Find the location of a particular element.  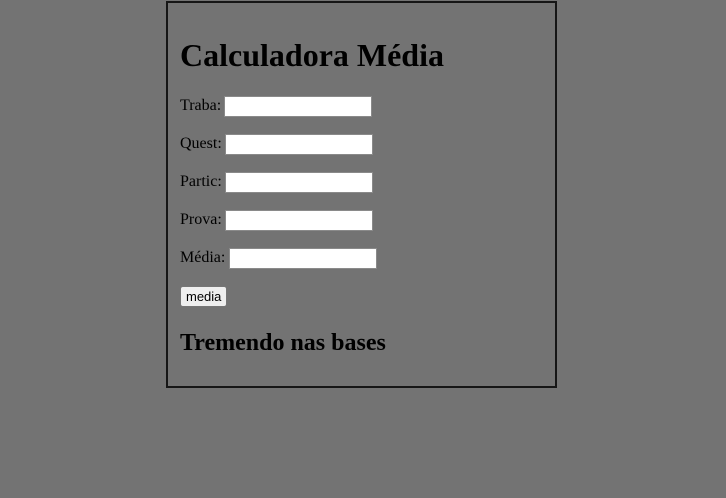

media-output-input is located at coordinates (303, 258).